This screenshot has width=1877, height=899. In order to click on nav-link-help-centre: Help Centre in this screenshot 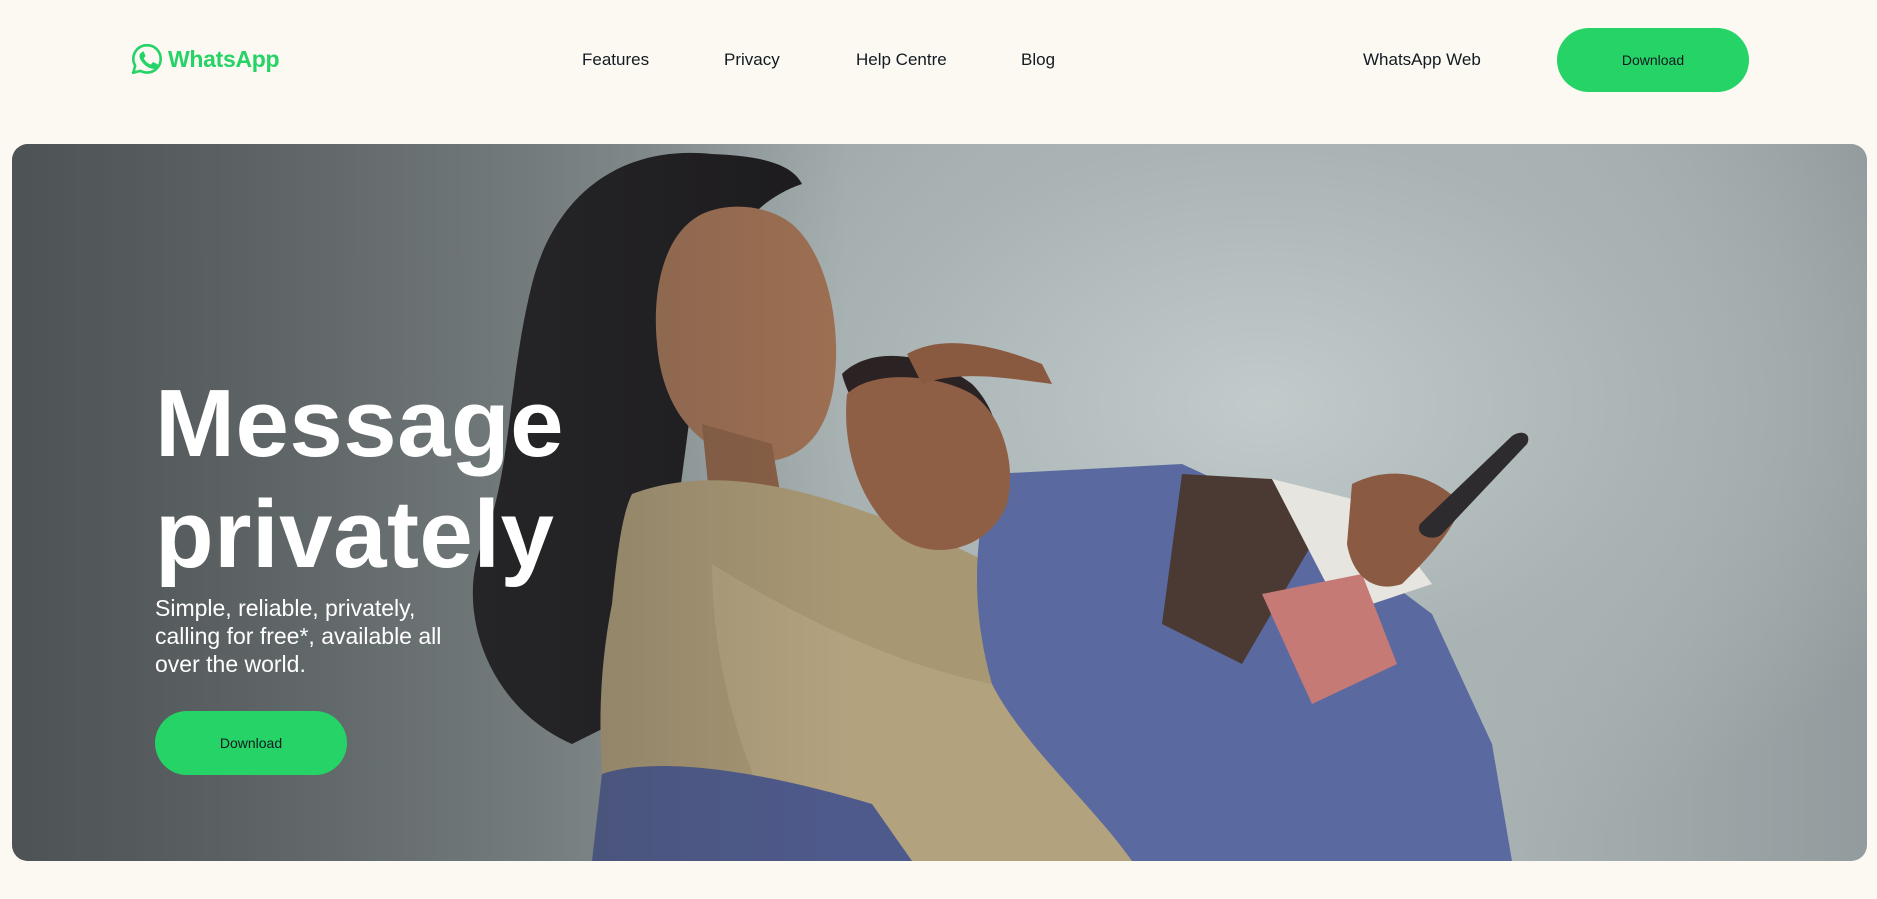, I will do `click(901, 60)`.